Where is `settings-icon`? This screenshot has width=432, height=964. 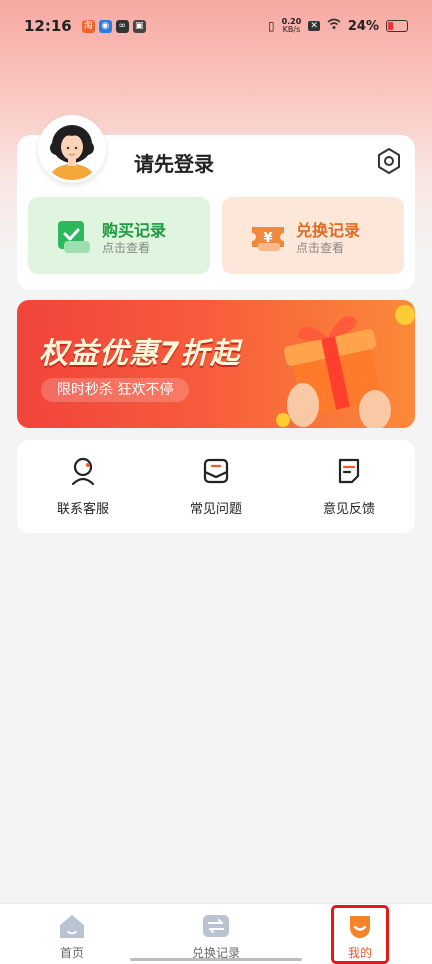 settings-icon is located at coordinates (389, 161).